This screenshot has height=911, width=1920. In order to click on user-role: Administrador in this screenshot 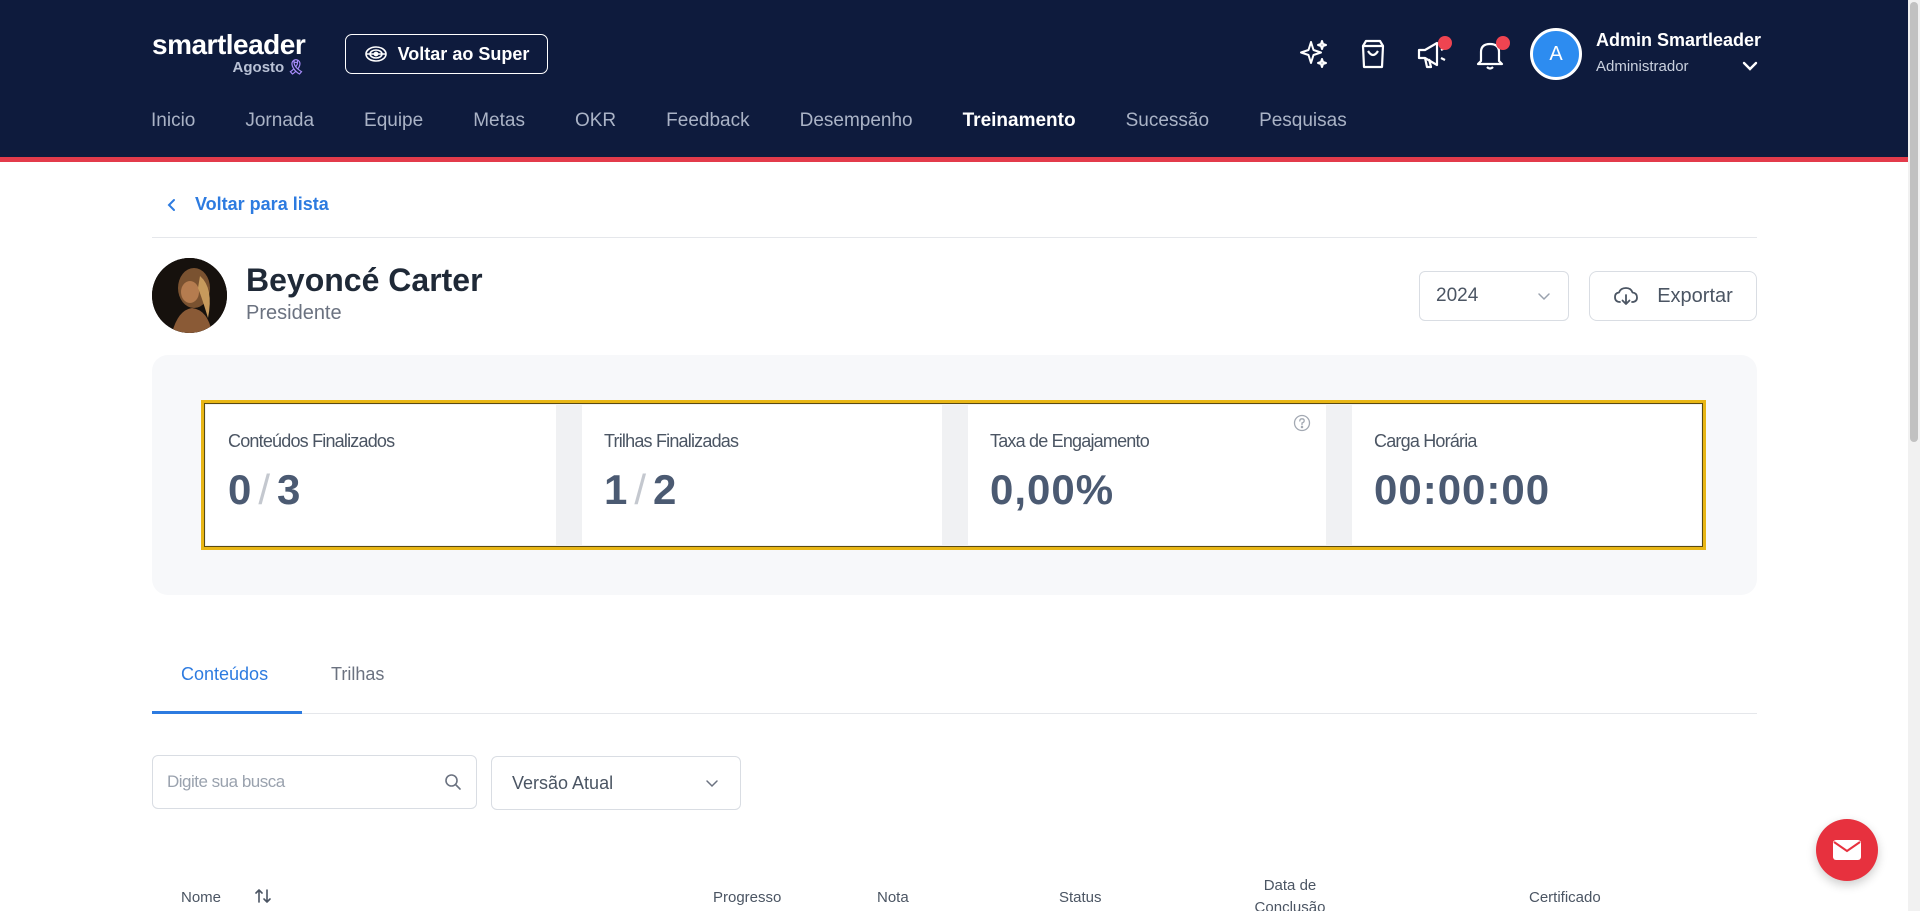, I will do `click(1642, 66)`.